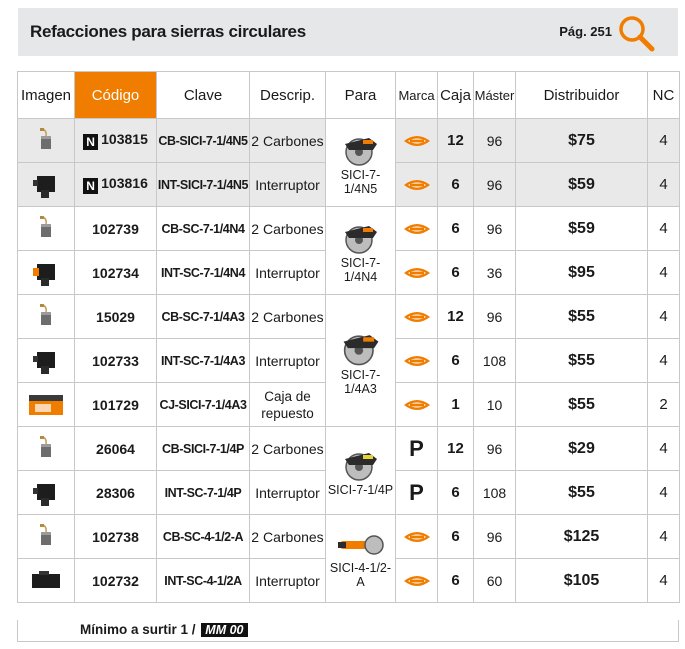  Describe the element at coordinates (115, 448) in the screenshot. I see `codigo: 26064` at that location.